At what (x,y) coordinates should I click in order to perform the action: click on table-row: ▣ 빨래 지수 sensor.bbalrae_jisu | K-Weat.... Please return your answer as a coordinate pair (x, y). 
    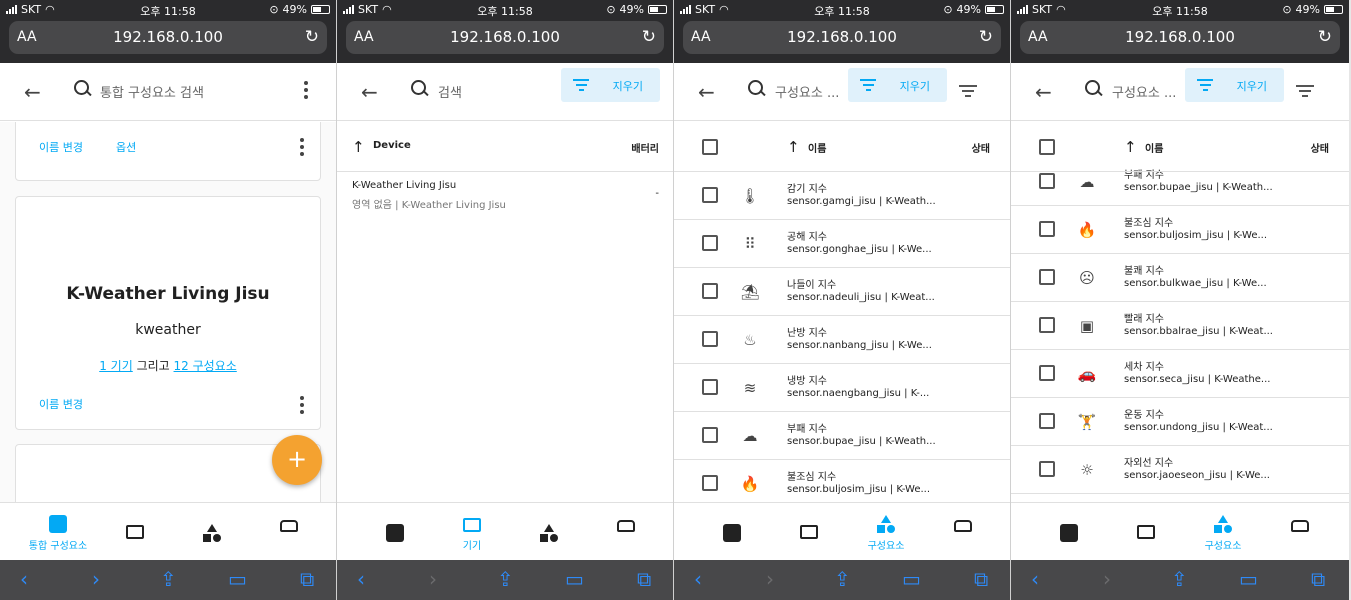
    Looking at the image, I should click on (1180, 326).